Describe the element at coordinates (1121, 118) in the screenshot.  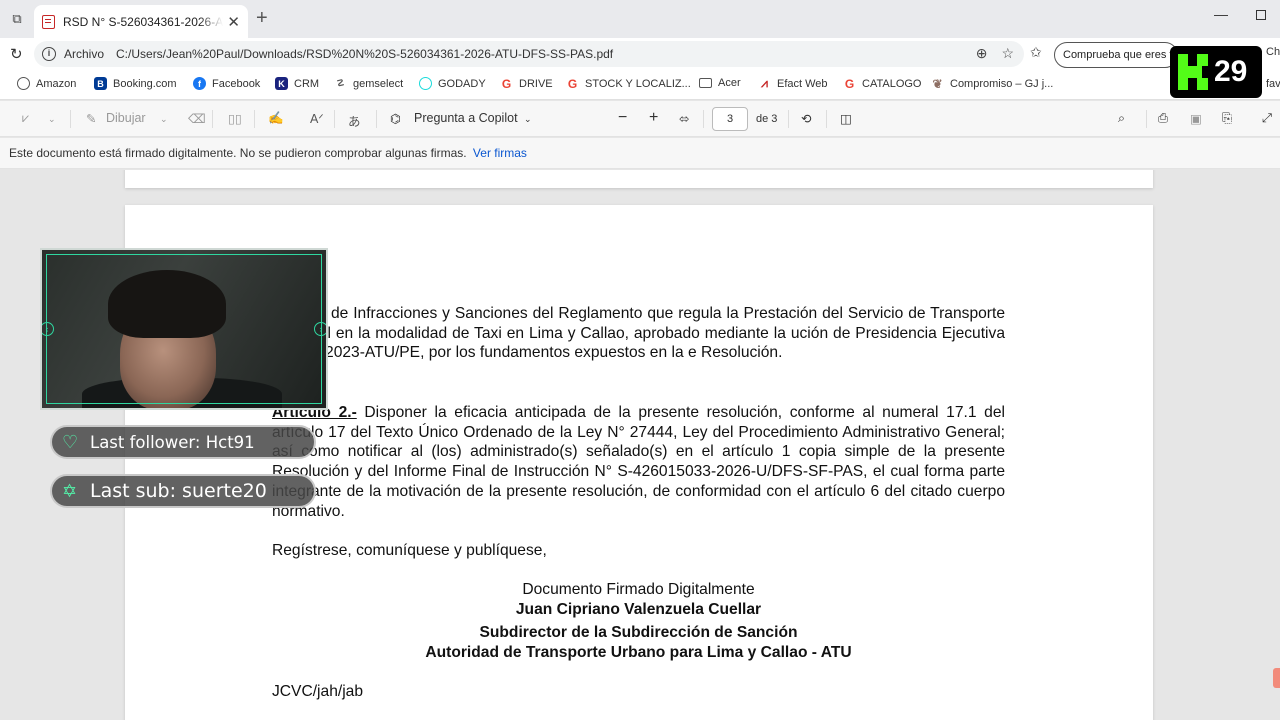
I see `search-icon: ⌕` at that location.